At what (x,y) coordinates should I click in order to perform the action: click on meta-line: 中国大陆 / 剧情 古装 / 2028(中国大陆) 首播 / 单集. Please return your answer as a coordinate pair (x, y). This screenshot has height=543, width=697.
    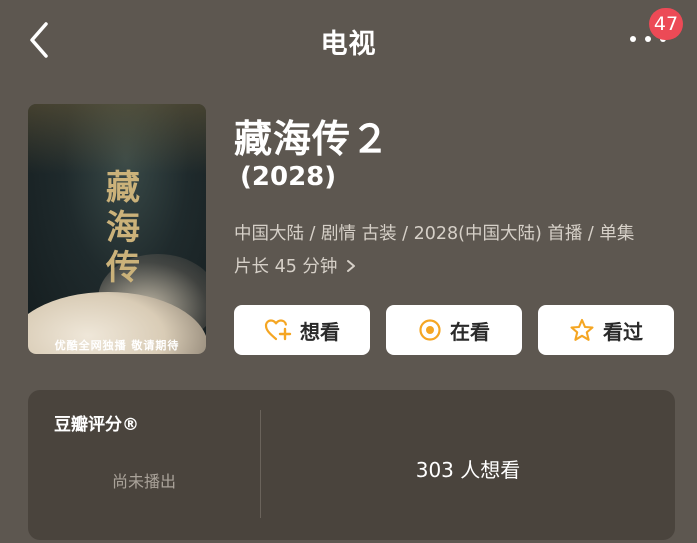
    Looking at the image, I should click on (434, 234).